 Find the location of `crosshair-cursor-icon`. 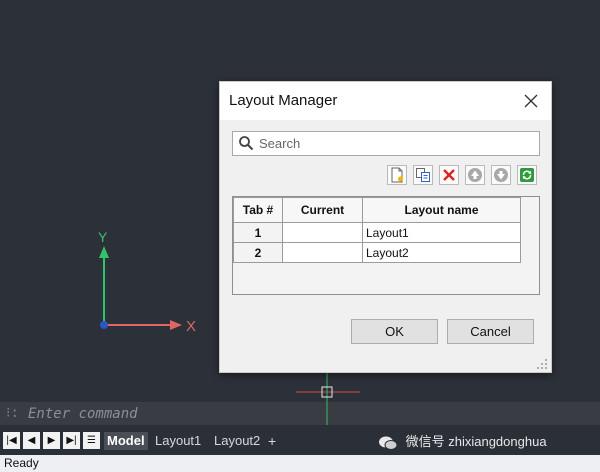

crosshair-cursor-icon is located at coordinates (328, 387).